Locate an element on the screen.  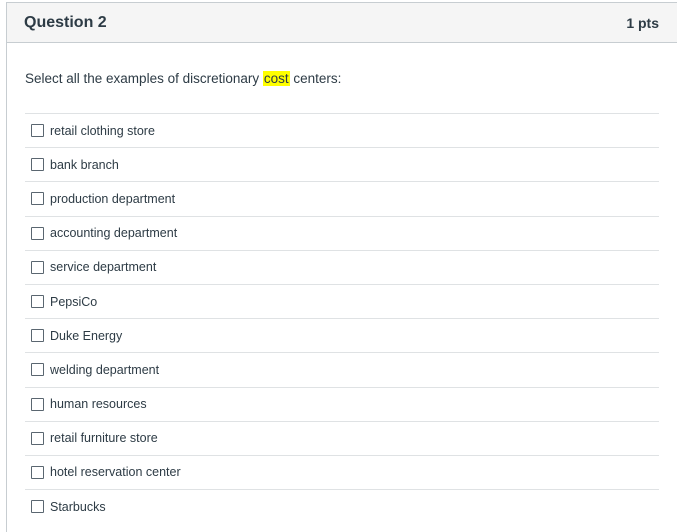
answer-option: bank branch is located at coordinates (342, 164).